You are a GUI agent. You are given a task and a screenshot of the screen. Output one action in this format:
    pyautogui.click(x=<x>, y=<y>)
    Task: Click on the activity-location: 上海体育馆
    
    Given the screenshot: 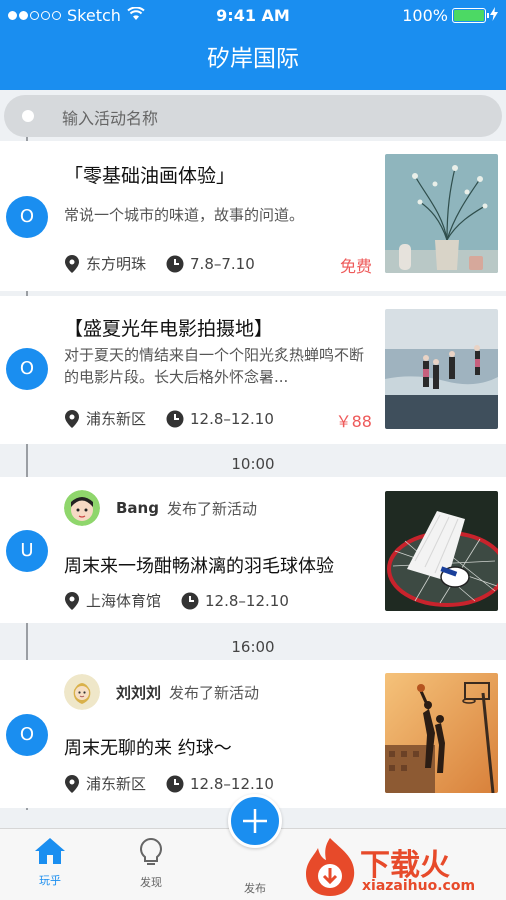 What is the action you would take?
    pyautogui.click(x=124, y=601)
    